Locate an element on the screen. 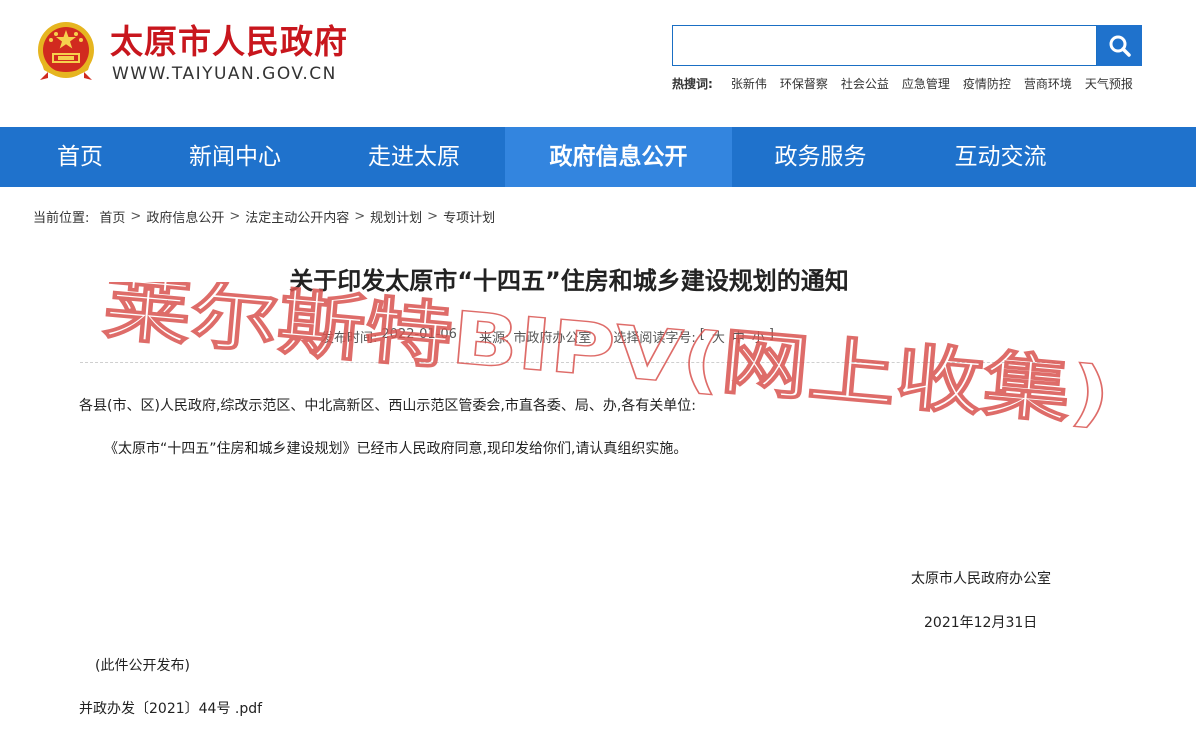 This screenshot has width=1196, height=735. nav-item-services: 政务服务 is located at coordinates (820, 157).